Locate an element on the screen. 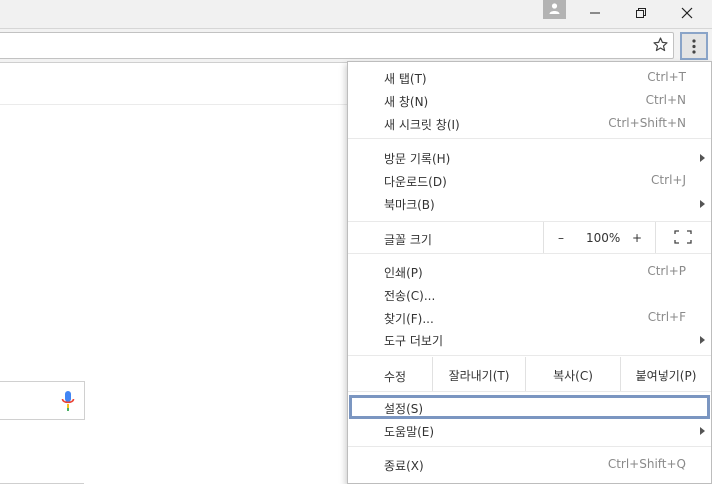 Image resolution: width=712 pixels, height=484 pixels. menu-item-label: 도움말(E) is located at coordinates (409, 432).